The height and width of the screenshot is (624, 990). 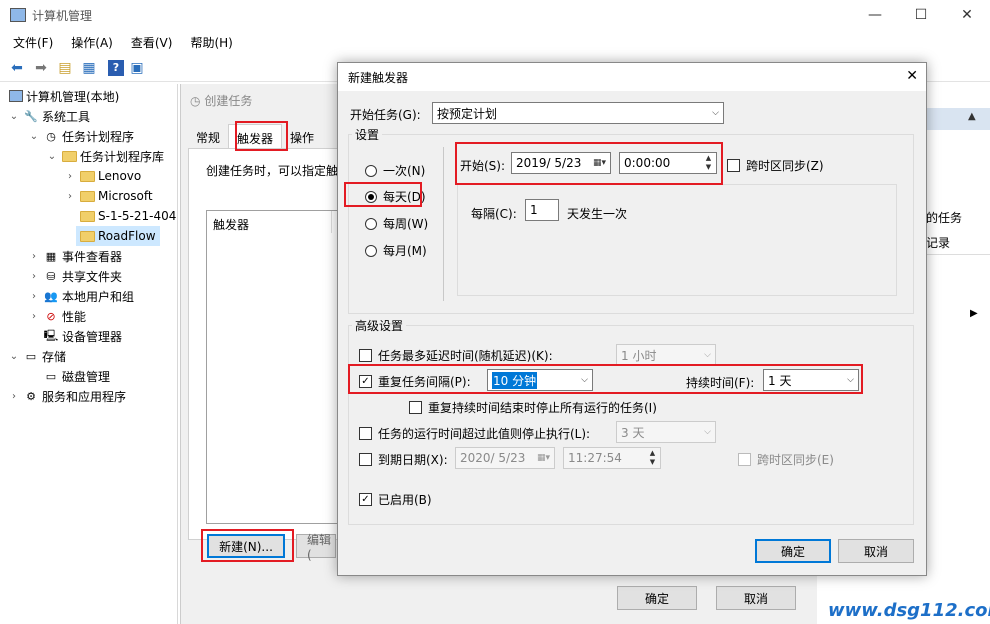 What do you see at coordinates (49, 116) in the screenshot?
I see `tree-item-system-tools: ⌄ 🔧 系统工具` at bounding box center [49, 116].